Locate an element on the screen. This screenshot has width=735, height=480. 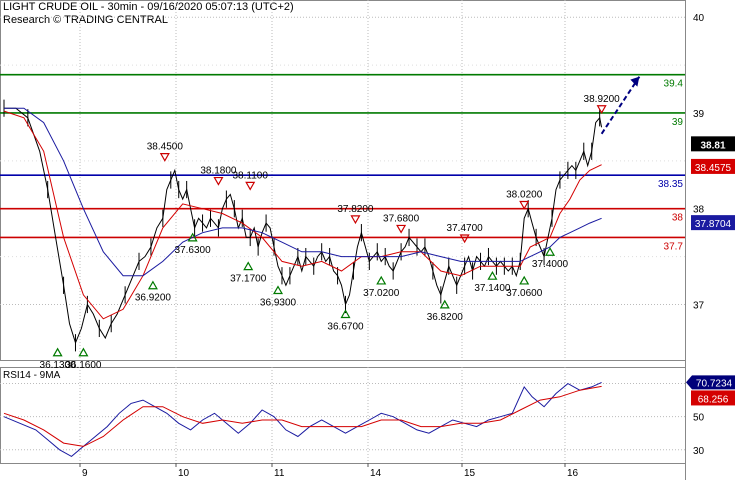
moving-average-tag-label: 38.4575 is located at coordinates (713, 168).